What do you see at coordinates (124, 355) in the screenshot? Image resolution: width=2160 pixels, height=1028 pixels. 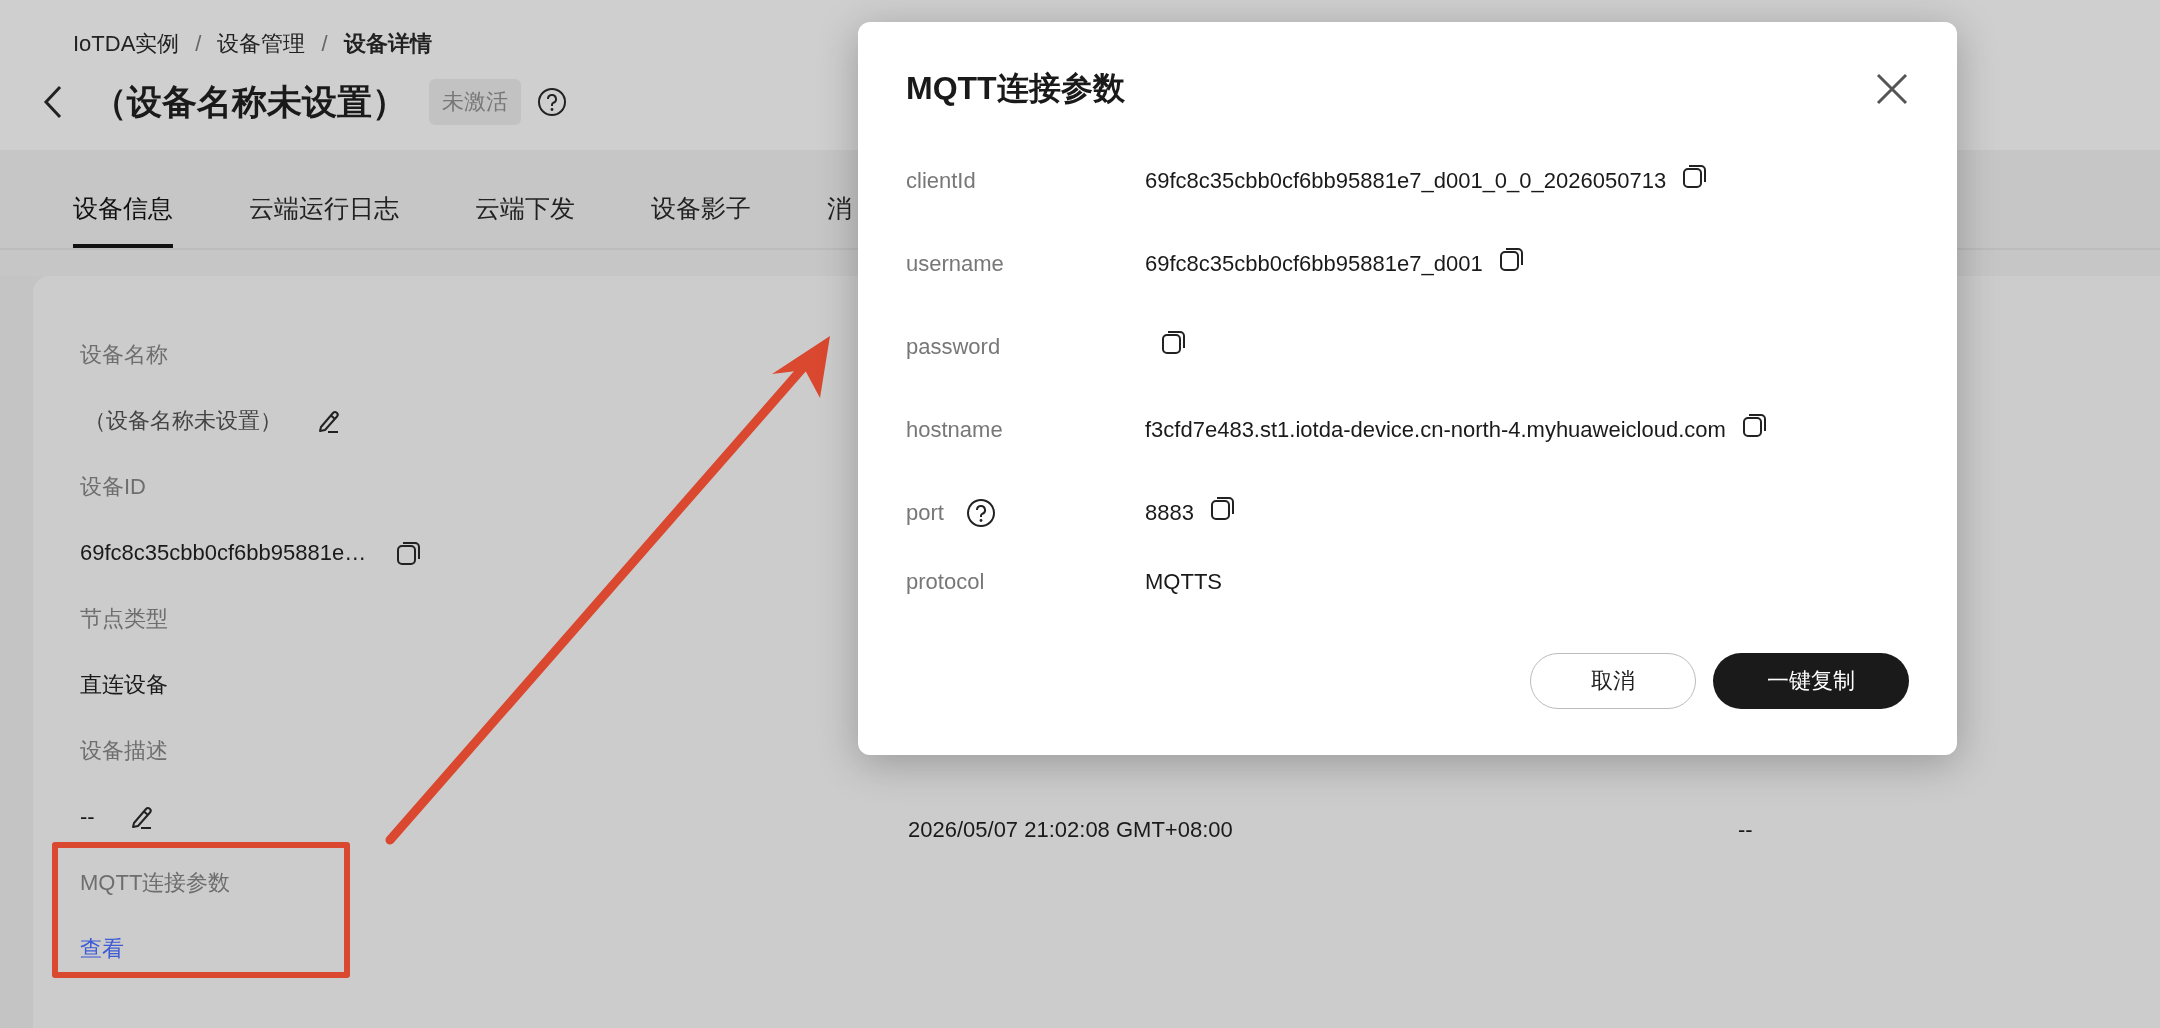 I see `field-label: 设备名称` at bounding box center [124, 355].